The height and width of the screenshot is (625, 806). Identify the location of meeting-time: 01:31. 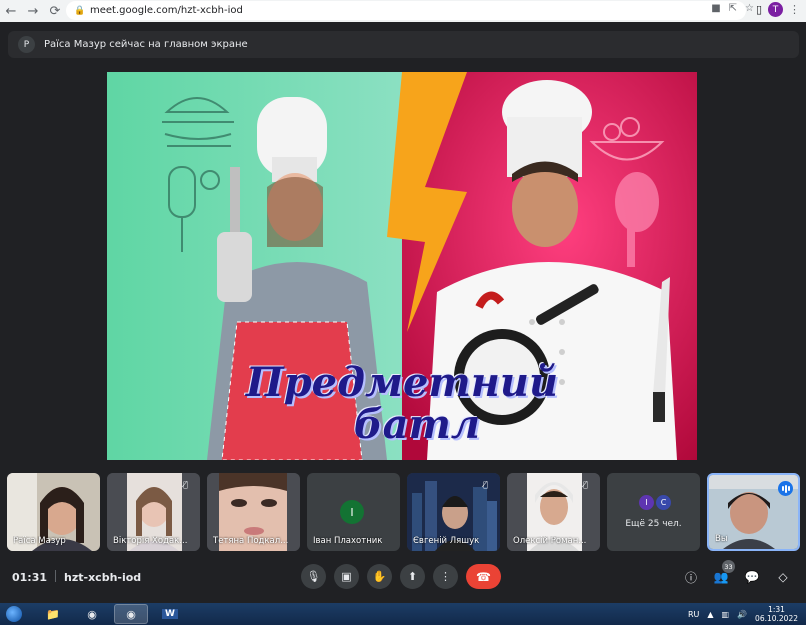
(30, 577).